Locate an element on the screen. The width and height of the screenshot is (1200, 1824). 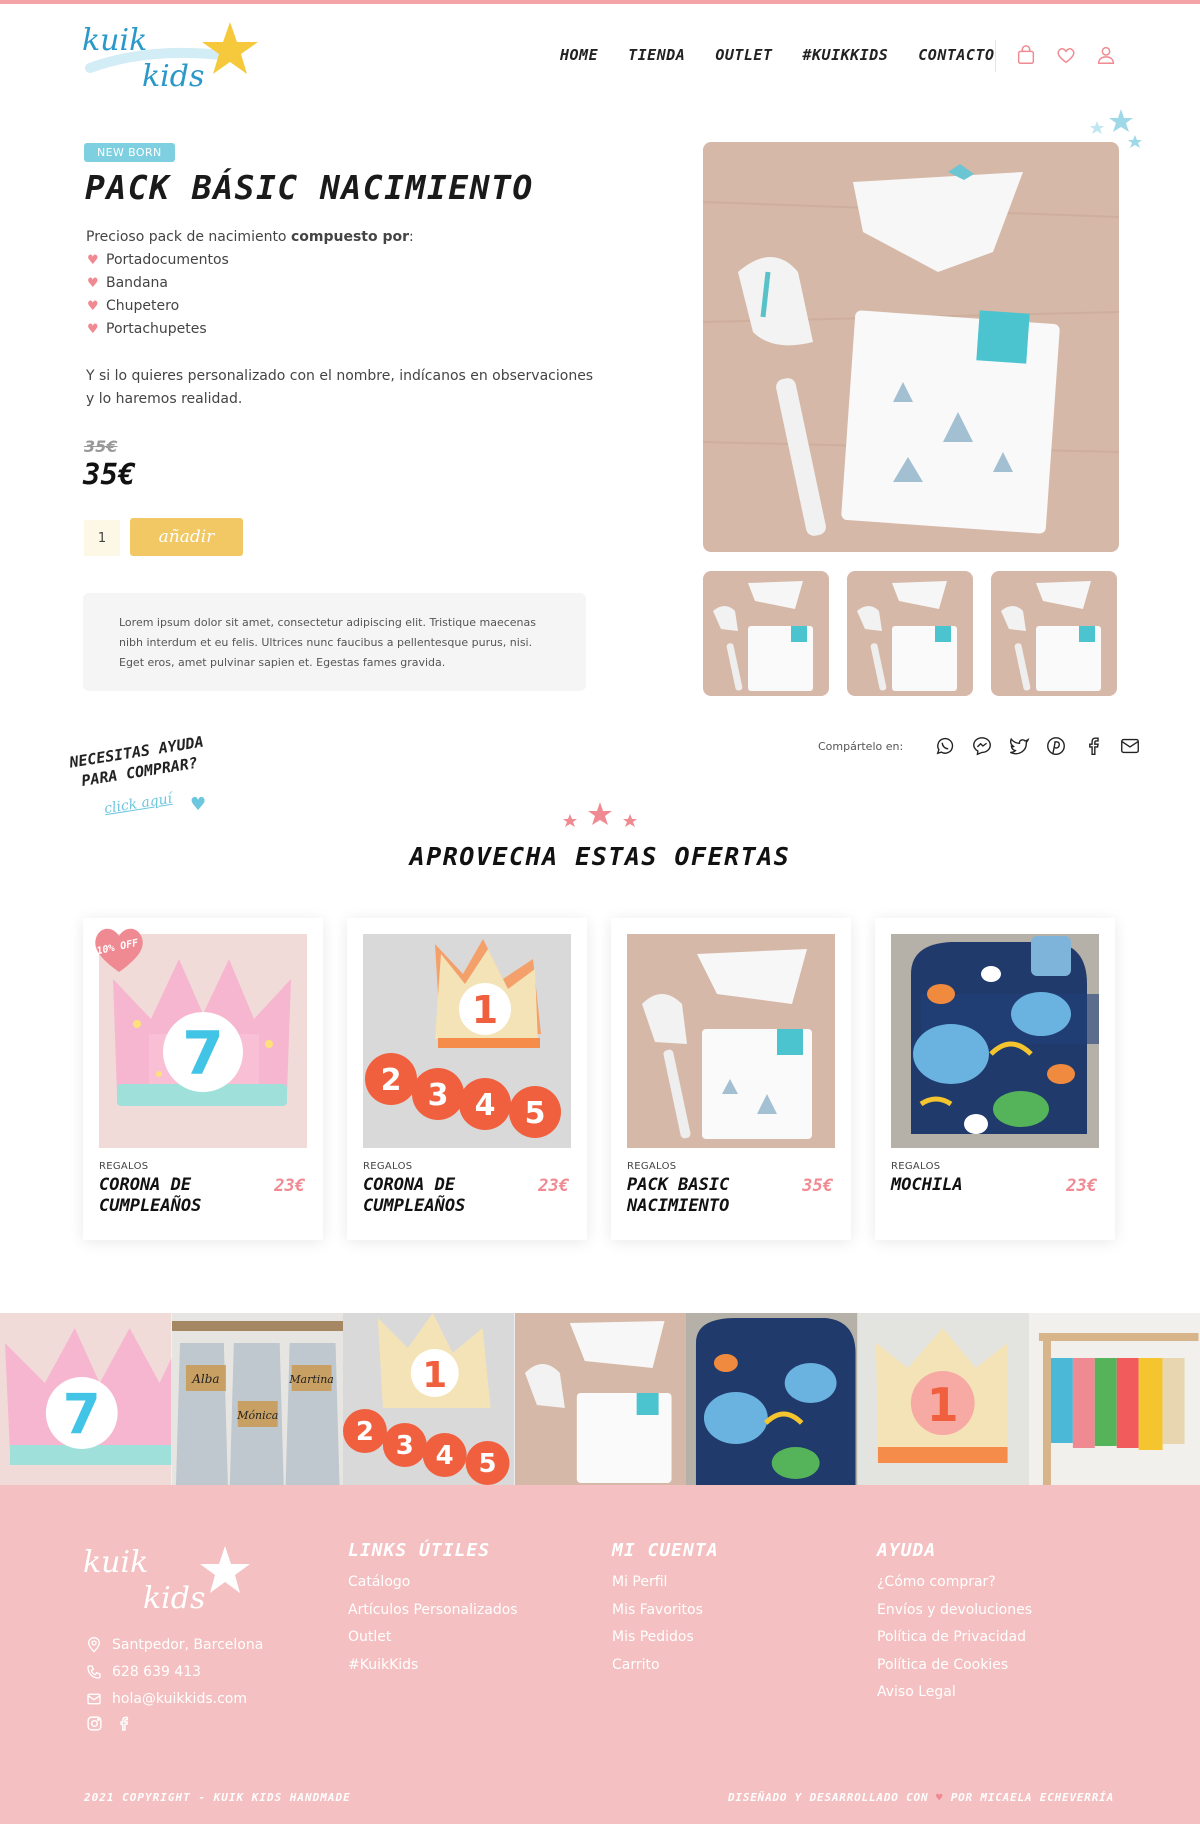
footer-logo: kuik kids is located at coordinates (168, 1582).